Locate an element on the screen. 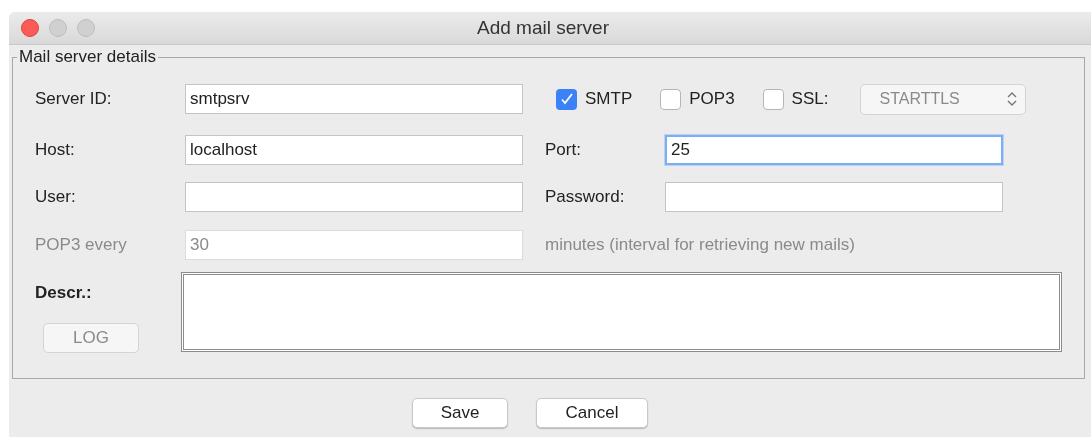  description-field is located at coordinates (621, 312).